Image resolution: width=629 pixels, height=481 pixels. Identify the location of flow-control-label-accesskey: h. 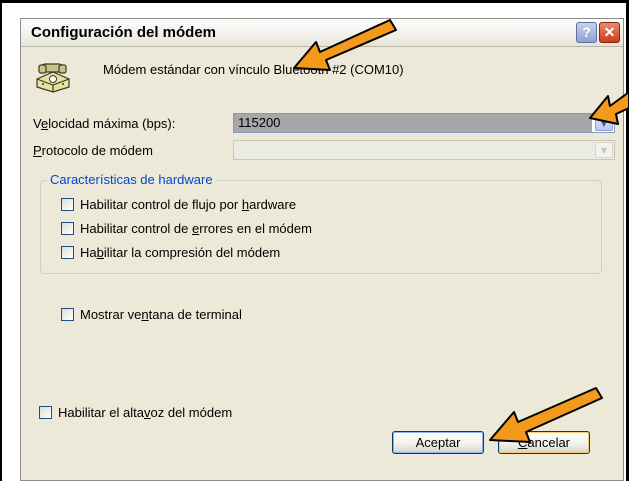
(245, 204).